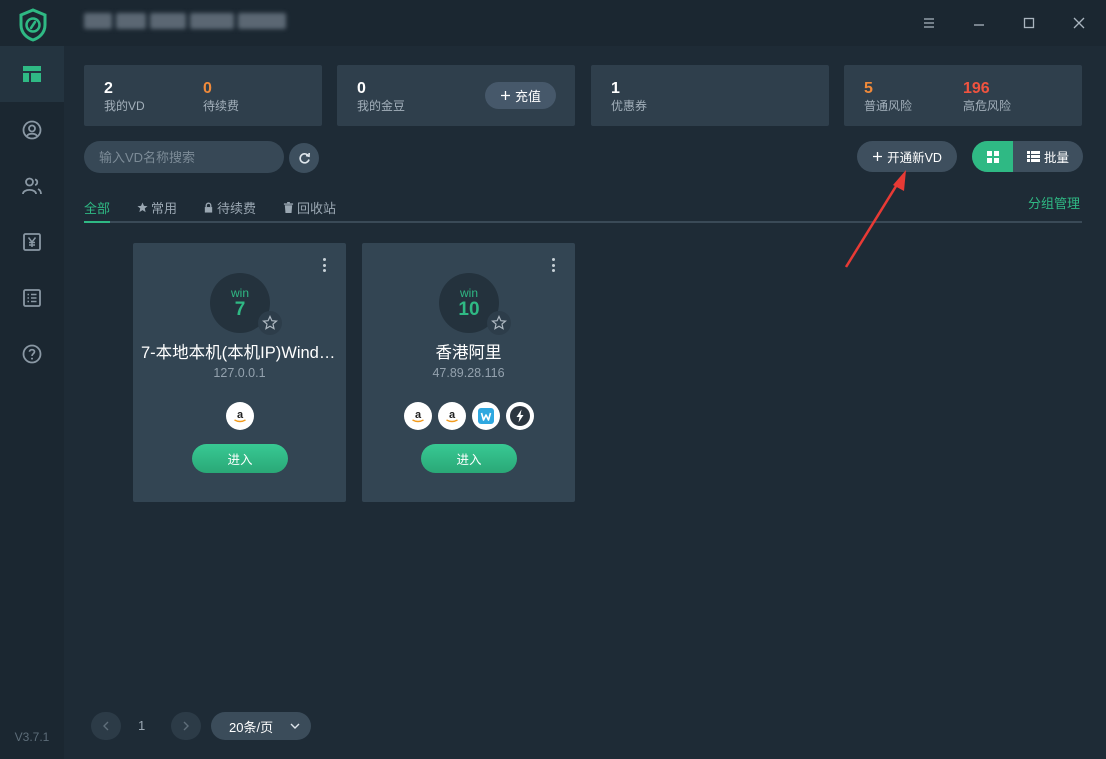 Image resolution: width=1106 pixels, height=759 pixels. What do you see at coordinates (309, 207) in the screenshot?
I see `tab-recycle-bin: 回收站` at bounding box center [309, 207].